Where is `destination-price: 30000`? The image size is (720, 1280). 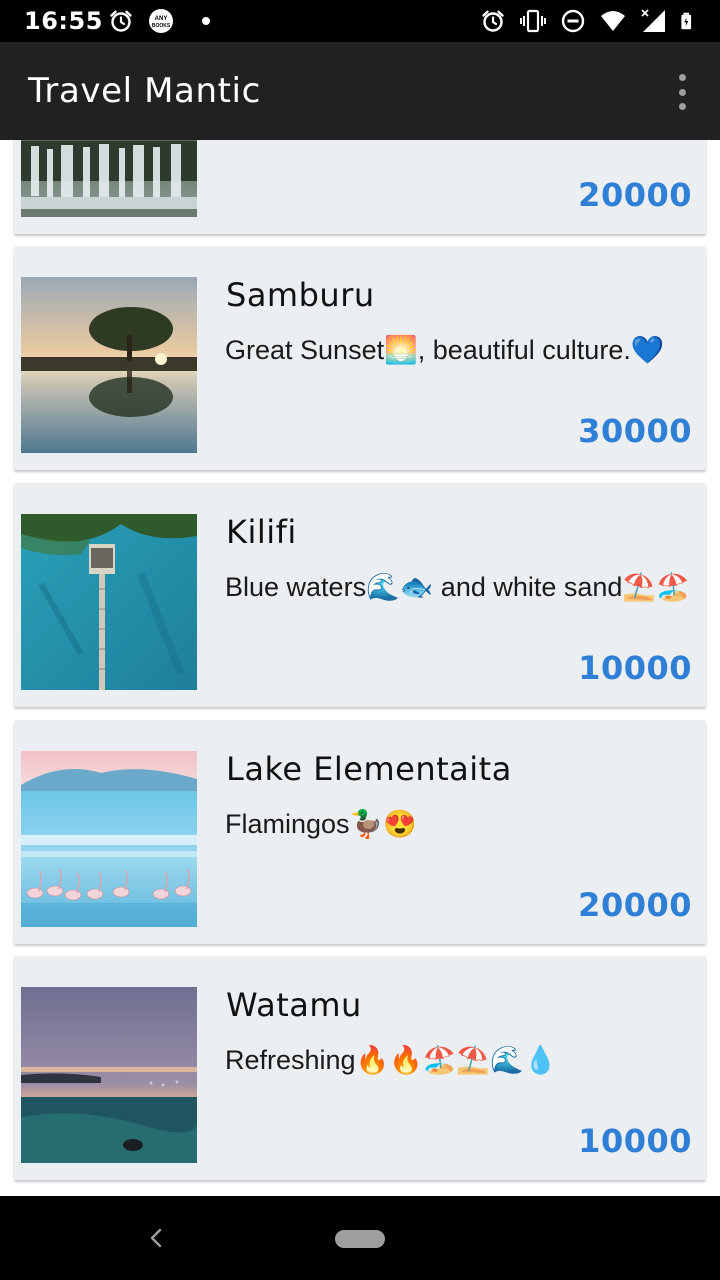
destination-price: 30000 is located at coordinates (635, 431).